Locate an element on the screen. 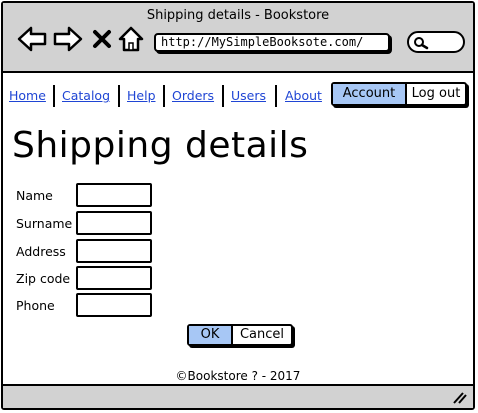 This screenshot has height=413, width=478. name-input is located at coordinates (114, 195).